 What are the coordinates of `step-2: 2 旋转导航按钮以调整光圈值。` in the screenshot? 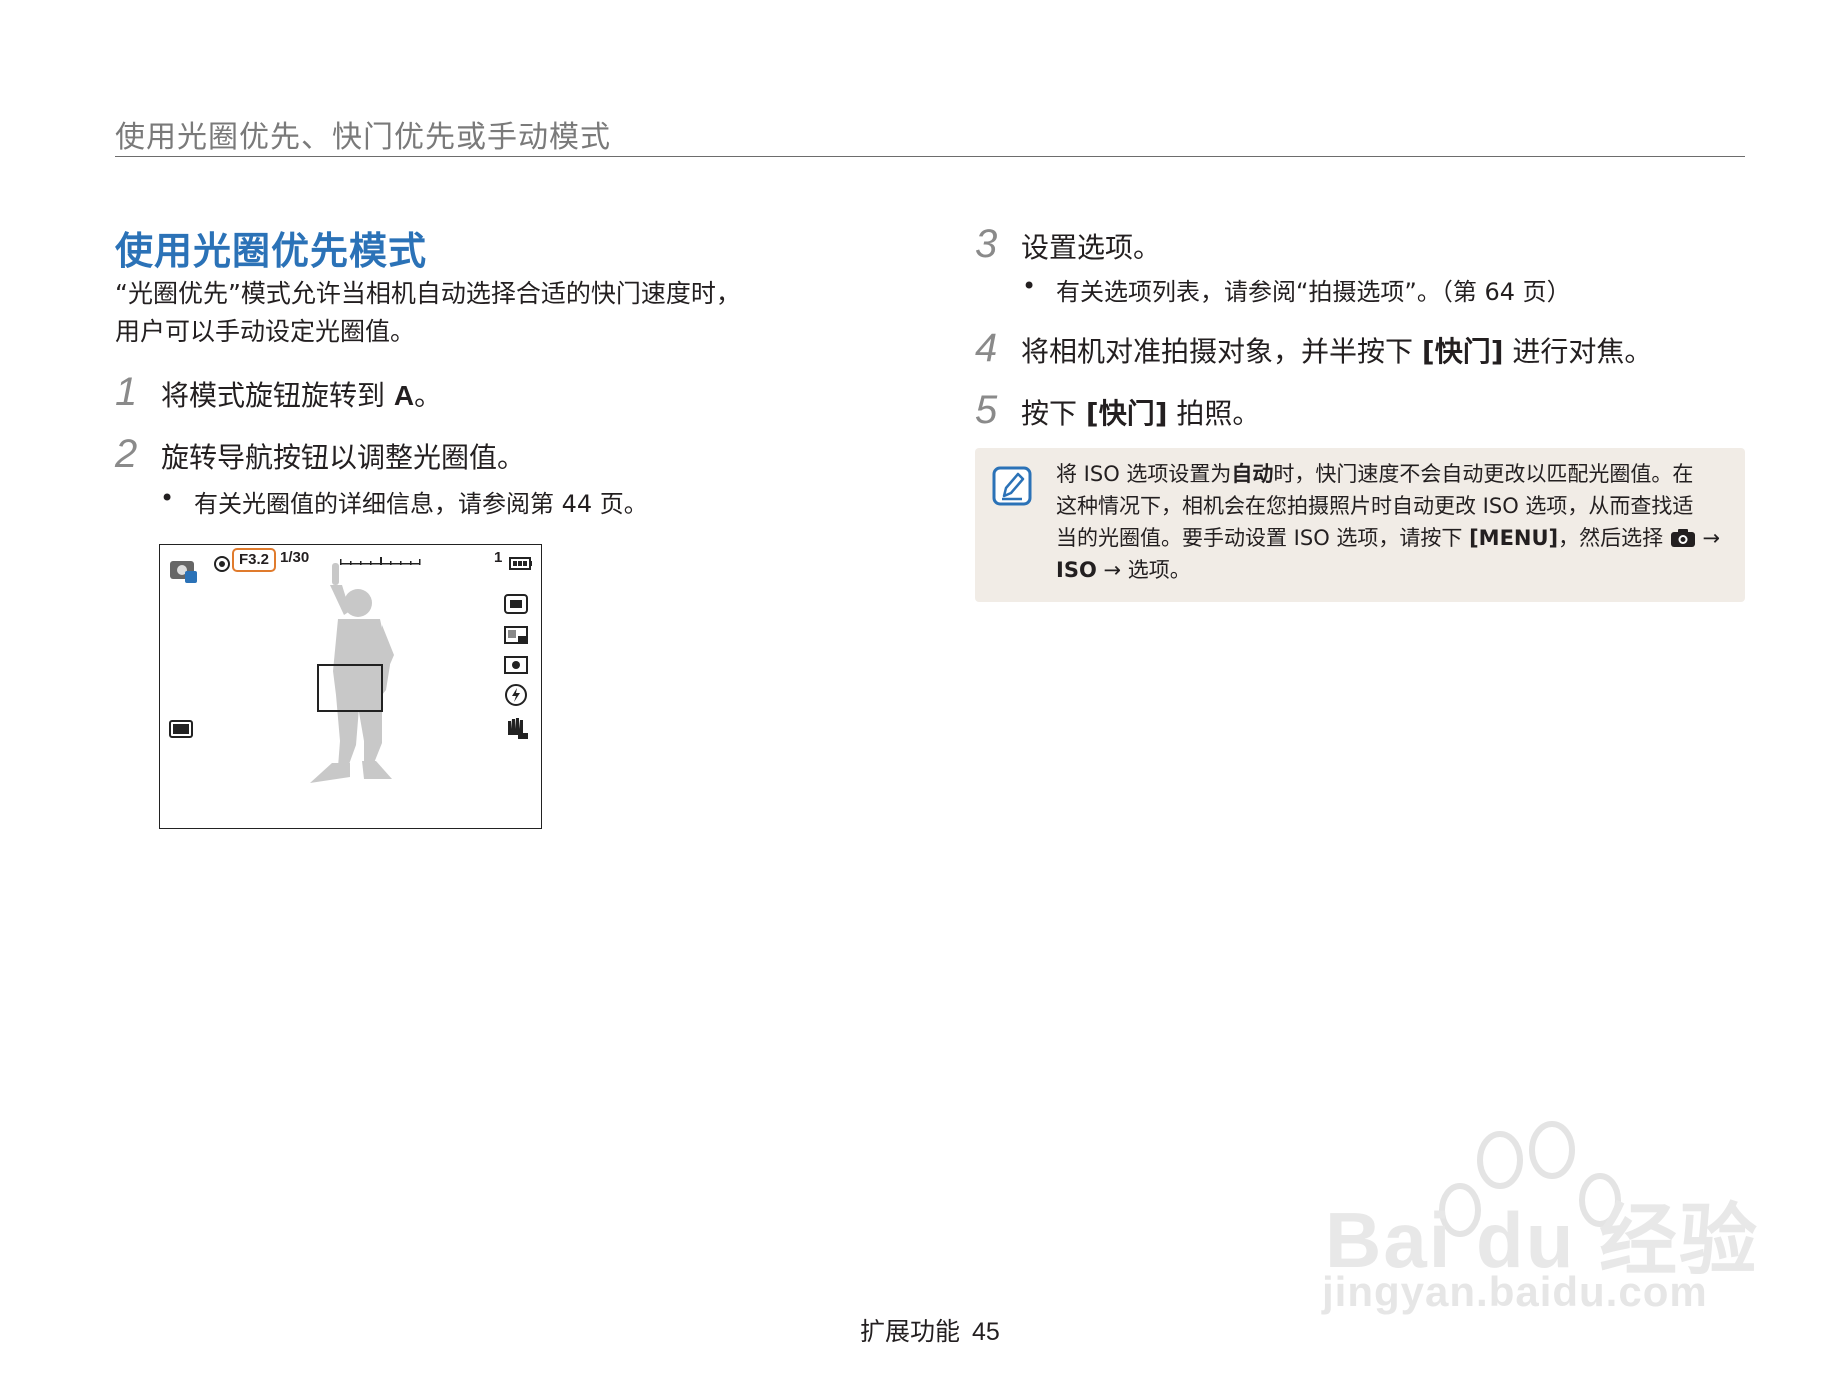 It's located at (320, 454).